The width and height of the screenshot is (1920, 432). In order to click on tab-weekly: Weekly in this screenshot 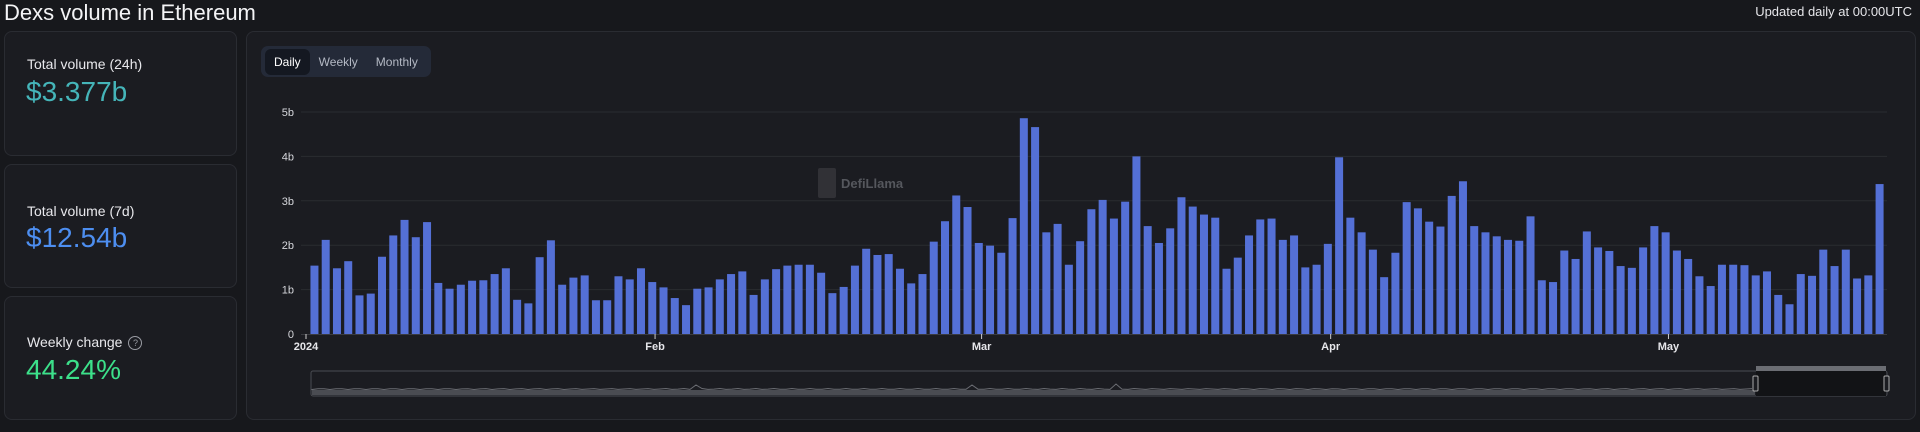, I will do `click(338, 62)`.